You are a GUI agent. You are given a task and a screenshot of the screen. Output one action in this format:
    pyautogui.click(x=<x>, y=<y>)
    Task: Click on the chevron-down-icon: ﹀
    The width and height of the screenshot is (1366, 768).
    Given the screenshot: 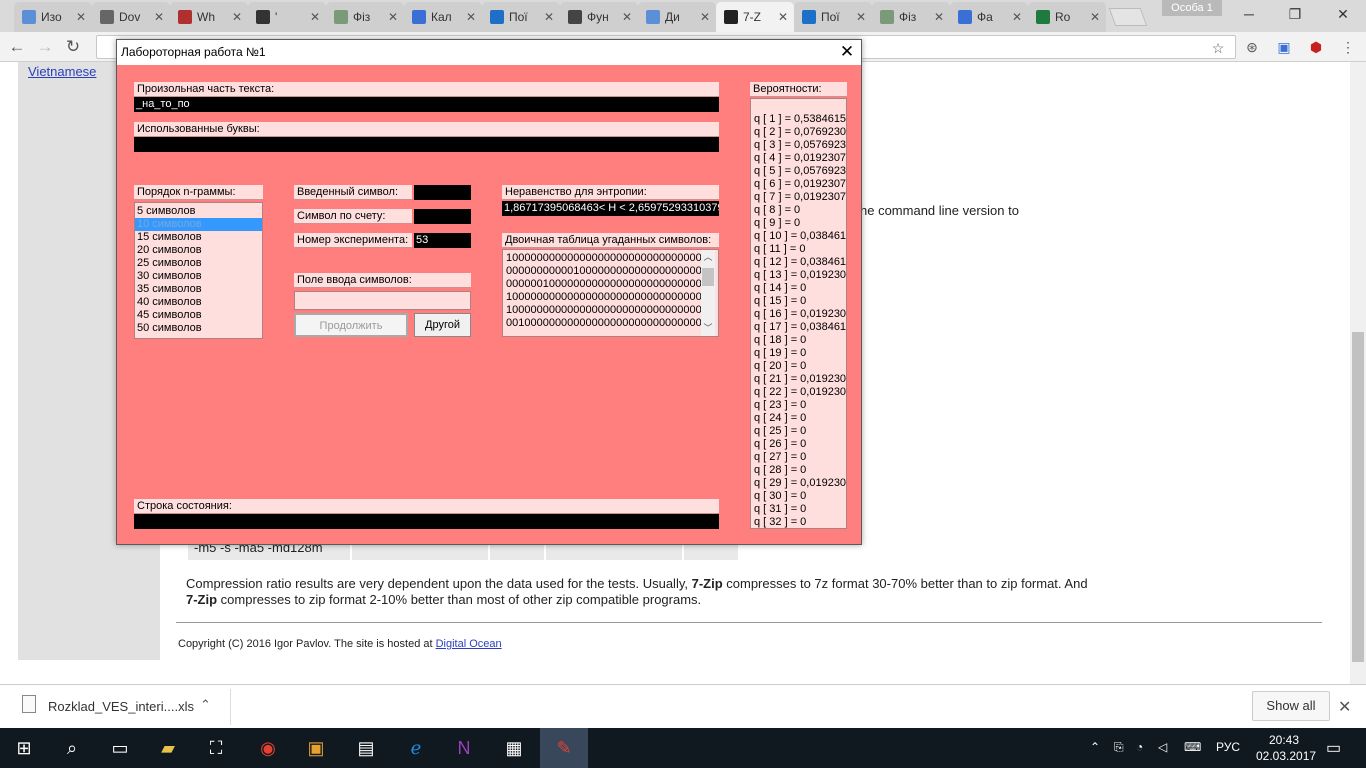 What is the action you would take?
    pyautogui.click(x=708, y=327)
    